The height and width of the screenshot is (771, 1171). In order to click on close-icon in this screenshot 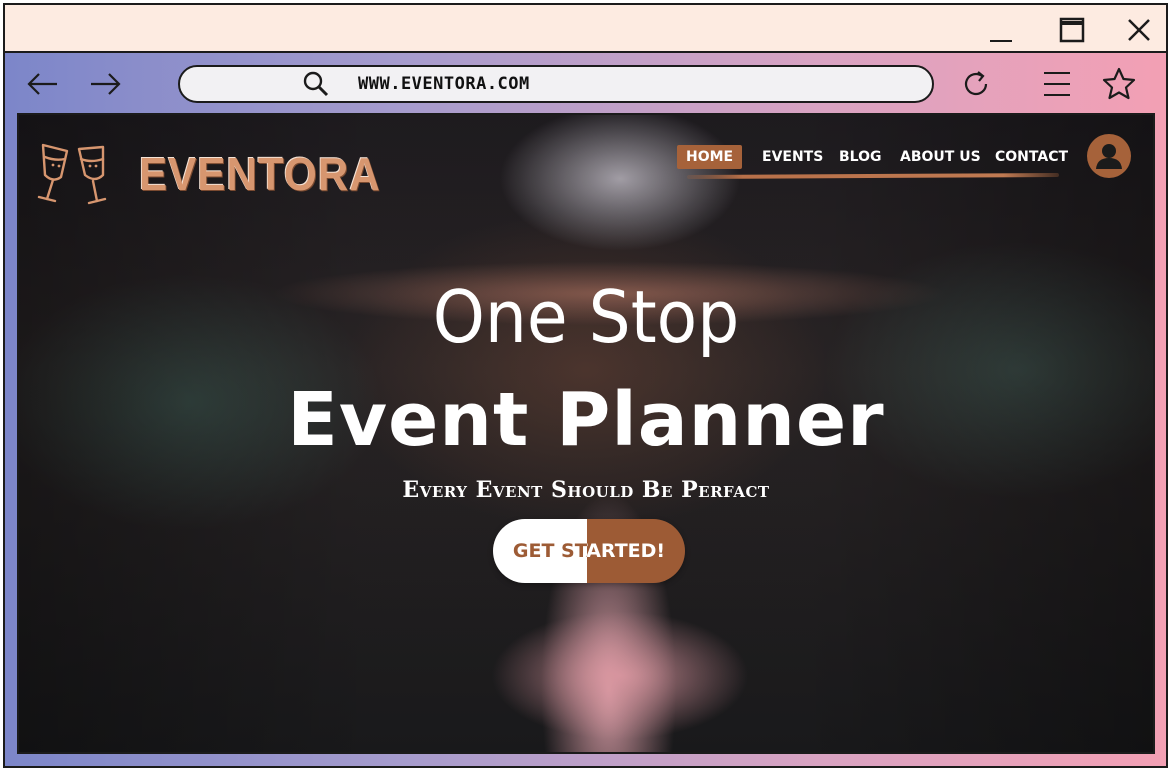, I will do `click(1139, 30)`.